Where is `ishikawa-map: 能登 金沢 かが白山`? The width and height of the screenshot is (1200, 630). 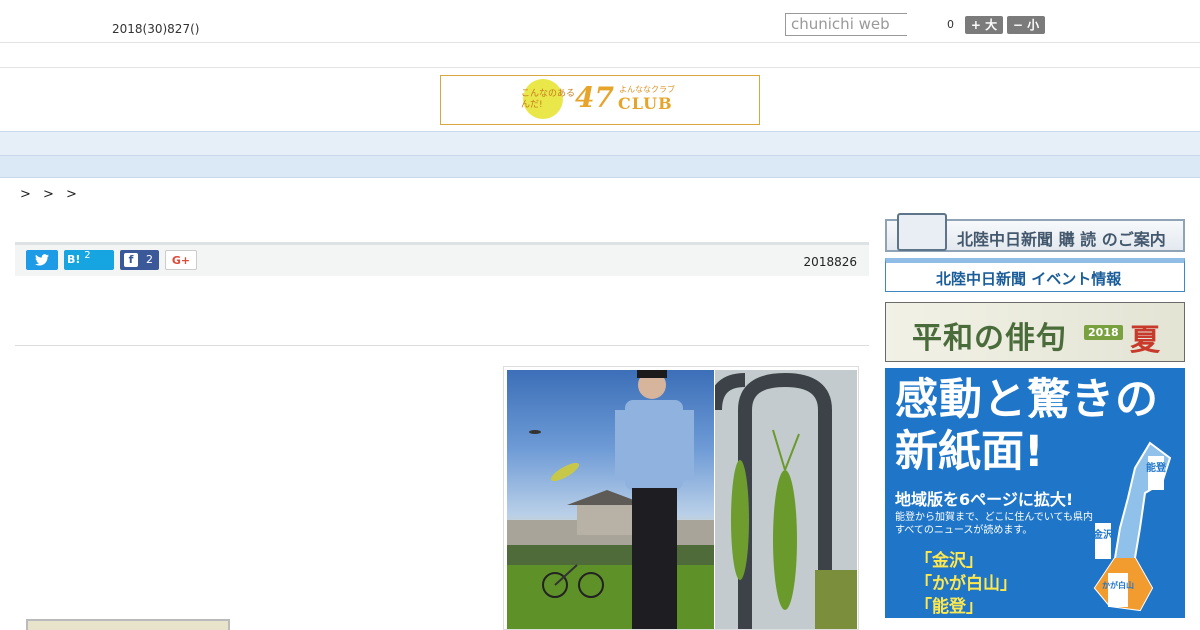
ishikawa-map: 能登 金沢 かが白山 is located at coordinates (1132, 526).